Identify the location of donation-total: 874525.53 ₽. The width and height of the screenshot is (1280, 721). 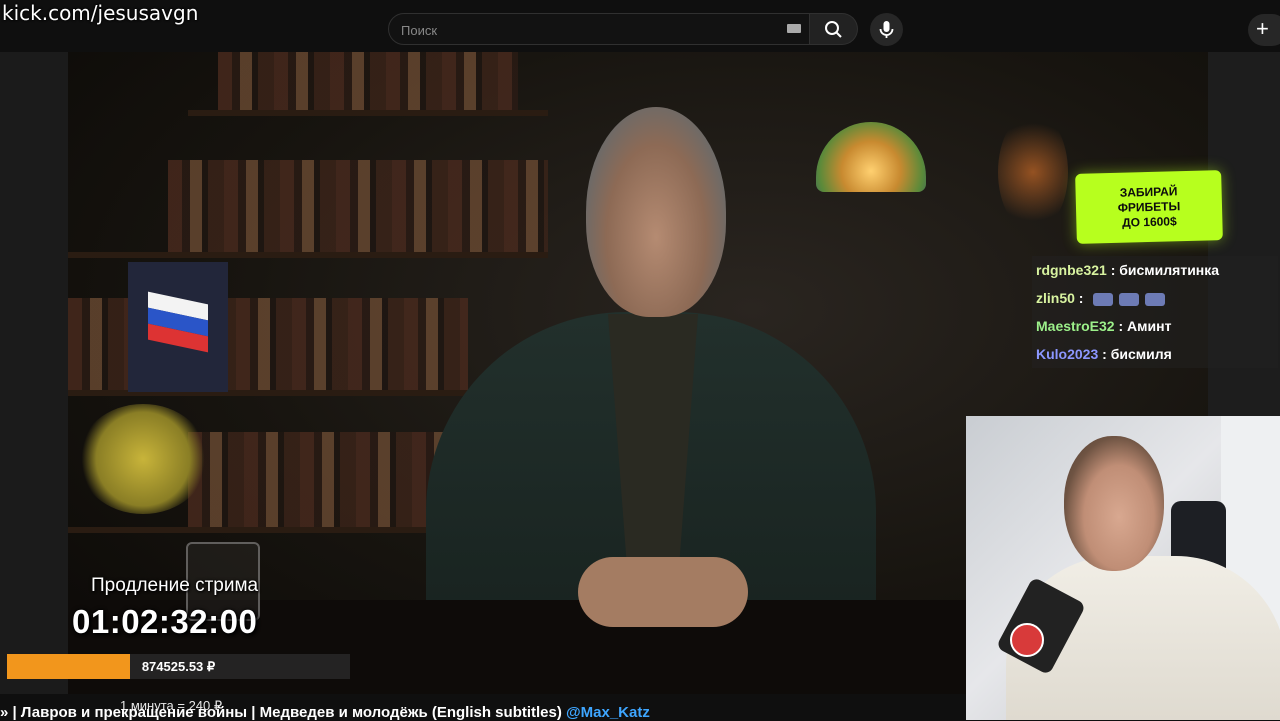
(178, 666).